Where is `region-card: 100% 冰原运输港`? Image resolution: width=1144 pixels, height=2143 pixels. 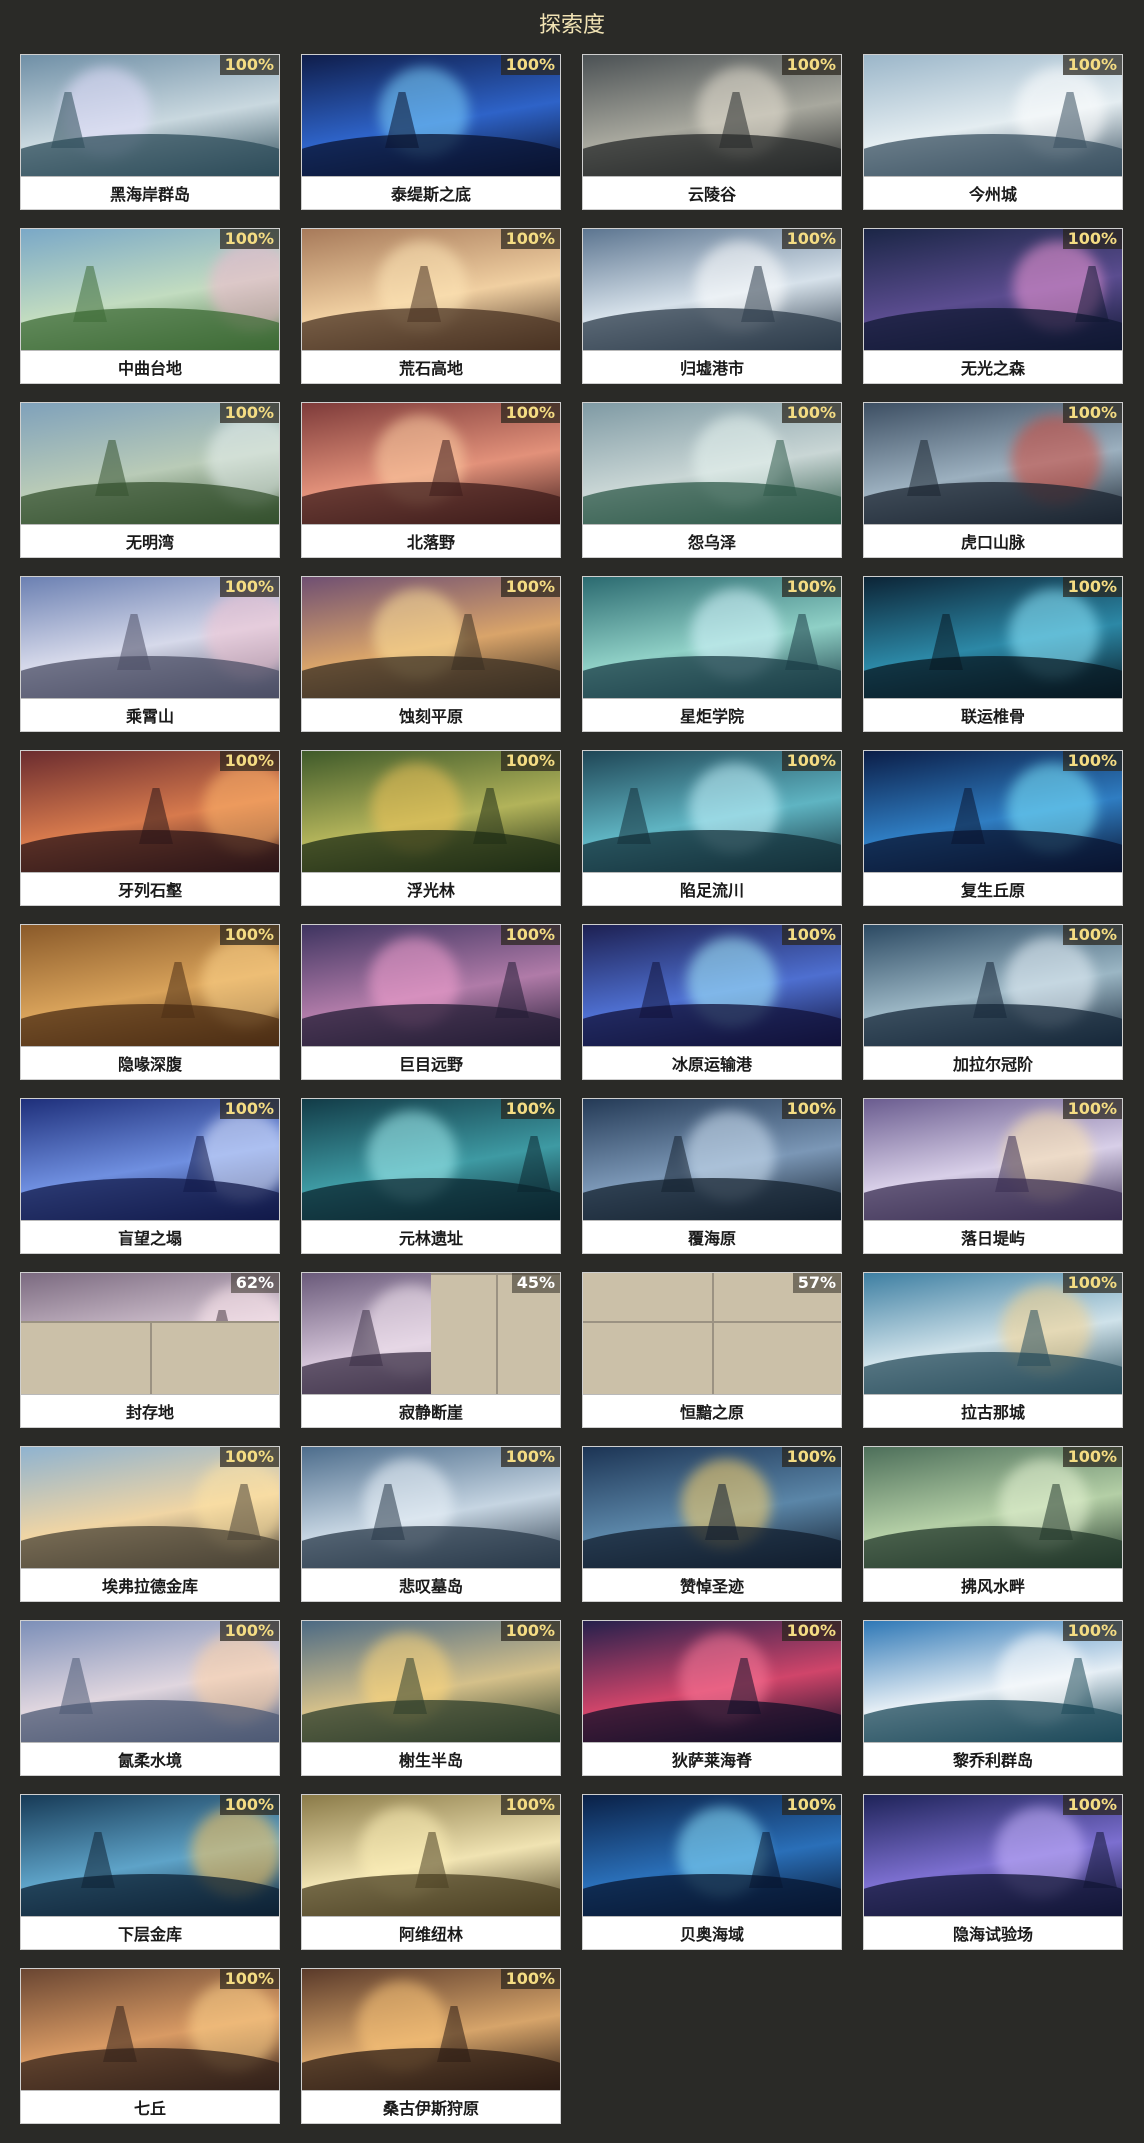
region-card: 100% 冰原运输港 is located at coordinates (712, 1002).